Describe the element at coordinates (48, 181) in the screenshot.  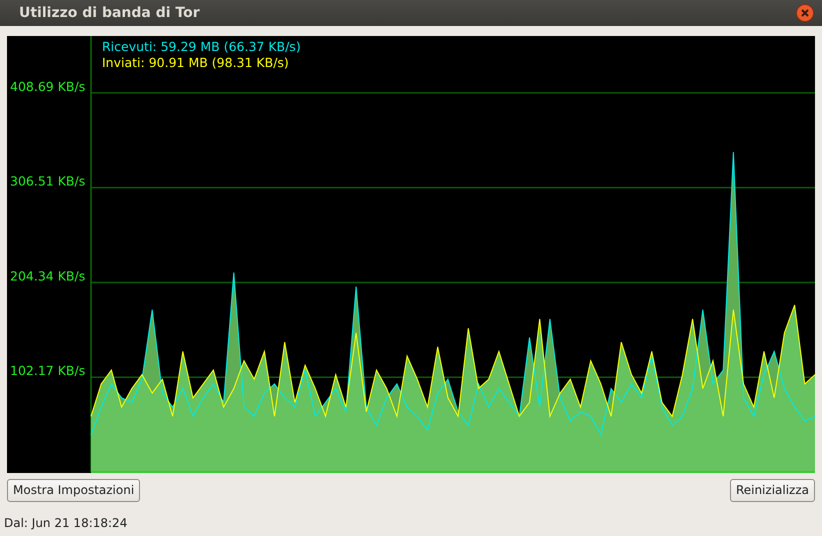
I see `axis-label: 306.51 KB/s` at that location.